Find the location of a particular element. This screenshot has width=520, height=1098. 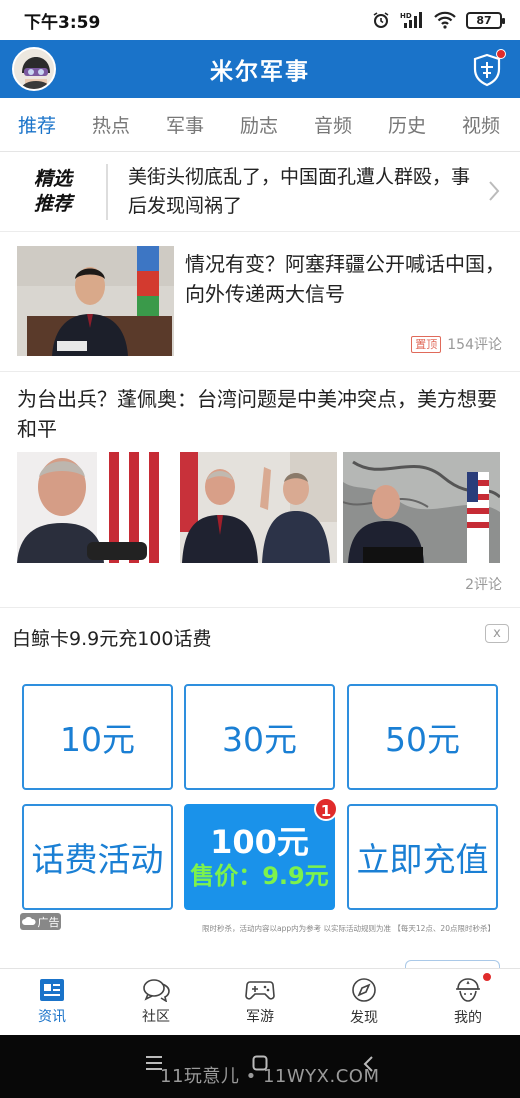

shield-button is located at coordinates (487, 69).